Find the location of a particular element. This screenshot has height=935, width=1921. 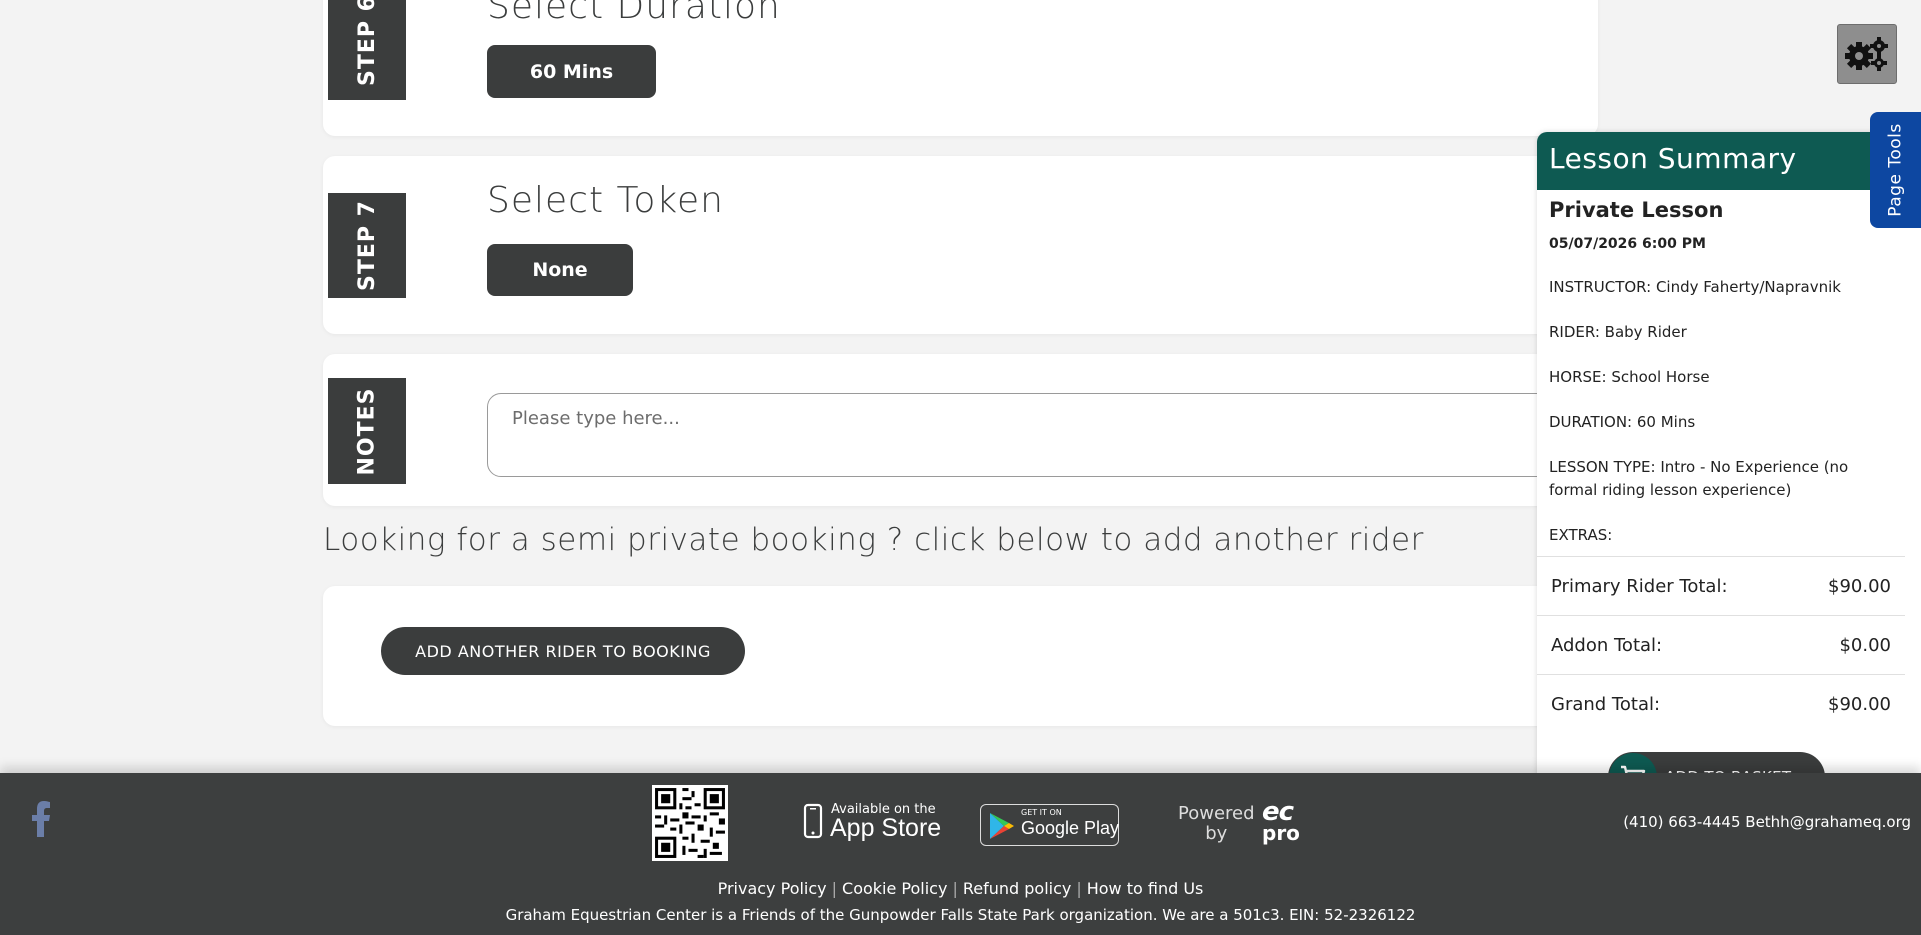

powered-by-line-1: Powered is located at coordinates (1216, 813).